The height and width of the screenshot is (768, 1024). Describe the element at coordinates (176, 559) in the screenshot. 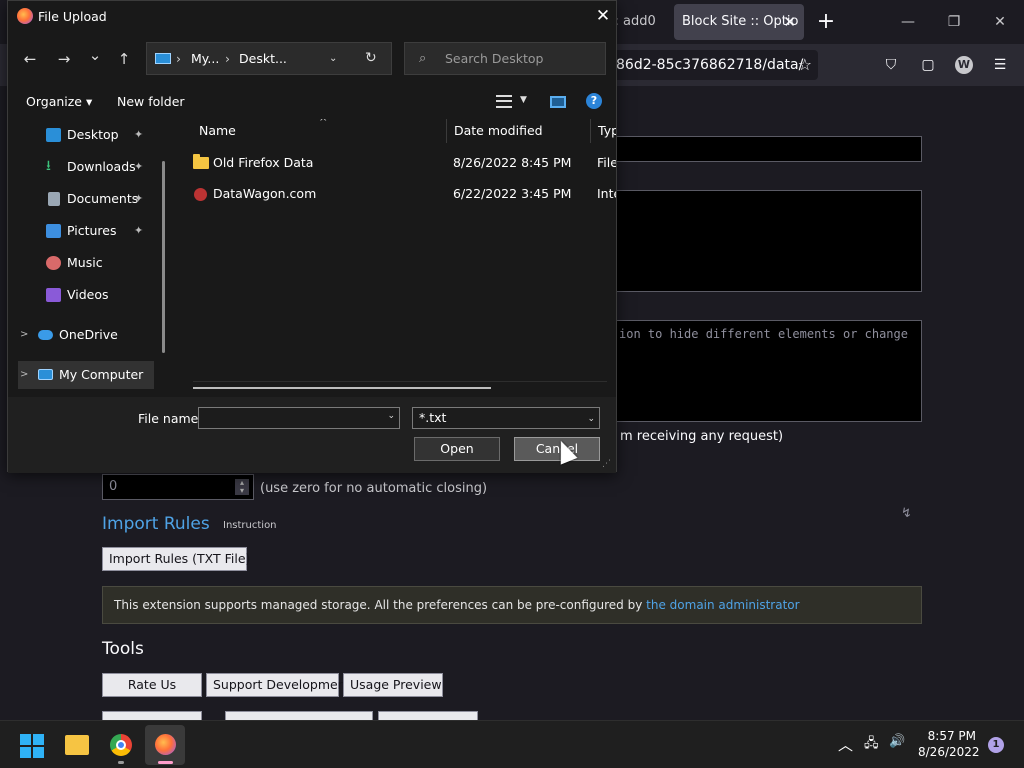

I see `import-rules-button: Import Rules (TXT File)` at that location.